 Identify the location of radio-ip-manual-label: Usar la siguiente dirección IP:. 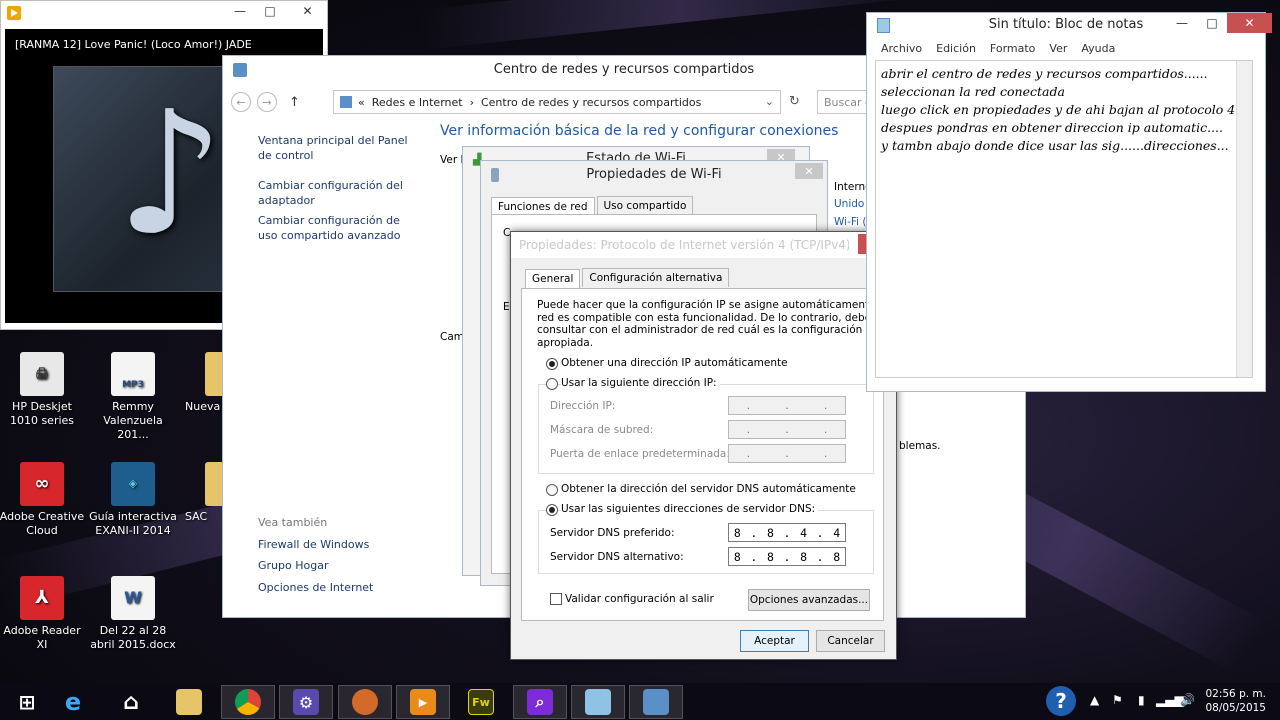
(640, 383).